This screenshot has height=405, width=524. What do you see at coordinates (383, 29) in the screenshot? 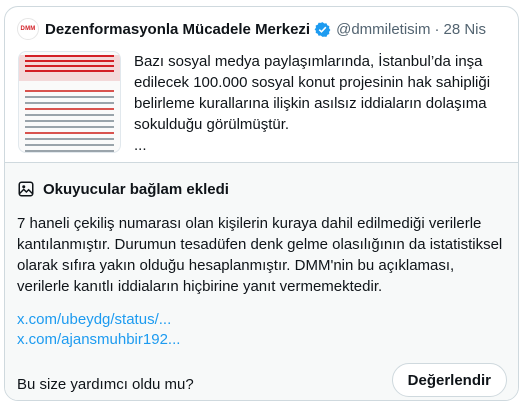
I see `author-handle: @dmmiletisim` at bounding box center [383, 29].